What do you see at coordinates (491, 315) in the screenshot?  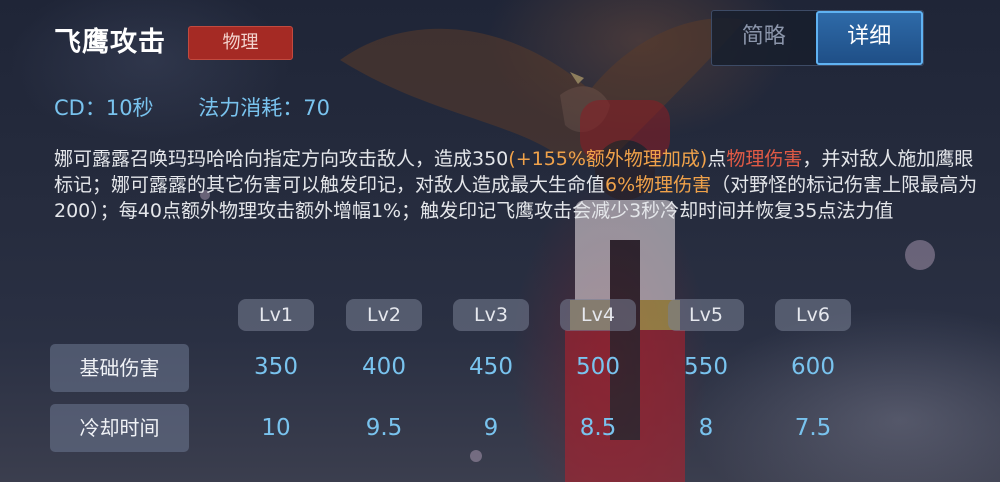 I see `level-header: Lv3` at bounding box center [491, 315].